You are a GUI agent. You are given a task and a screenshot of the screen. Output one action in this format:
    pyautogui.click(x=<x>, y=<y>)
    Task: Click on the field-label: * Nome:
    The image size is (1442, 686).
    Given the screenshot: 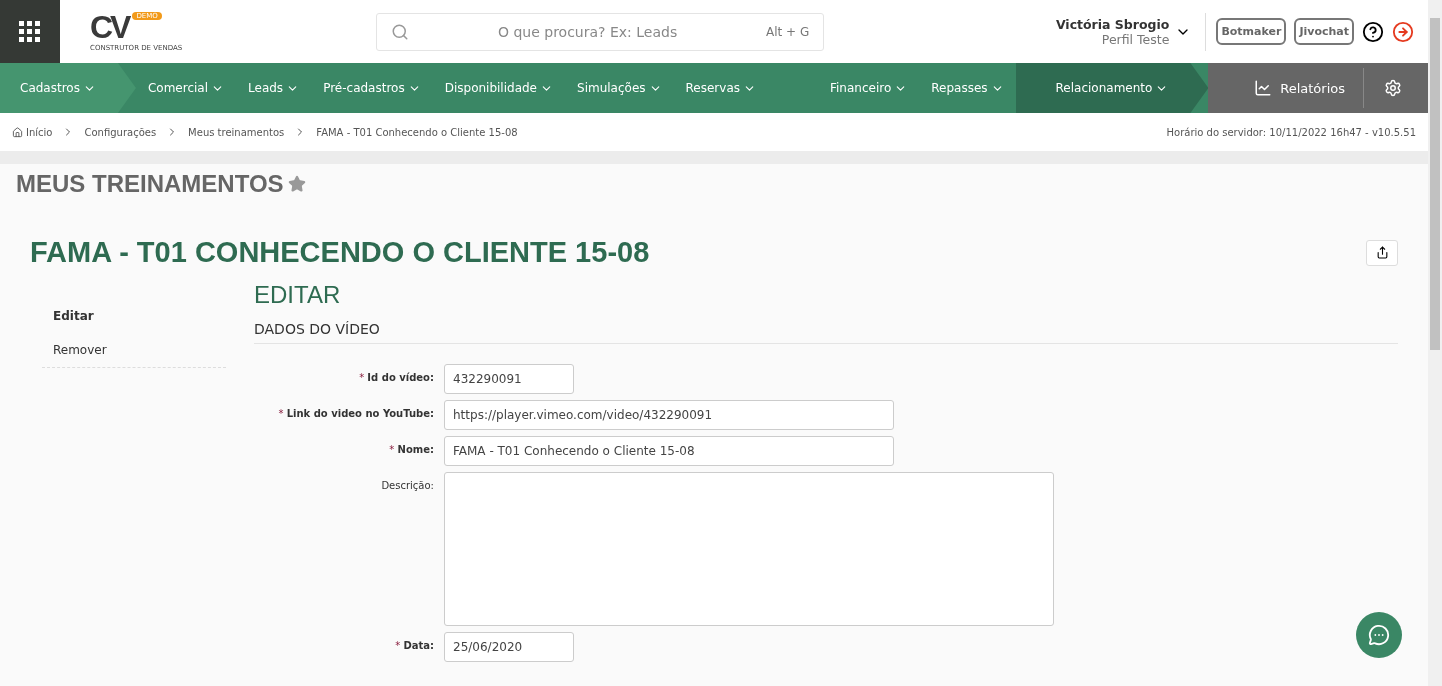 What is the action you would take?
    pyautogui.click(x=411, y=449)
    